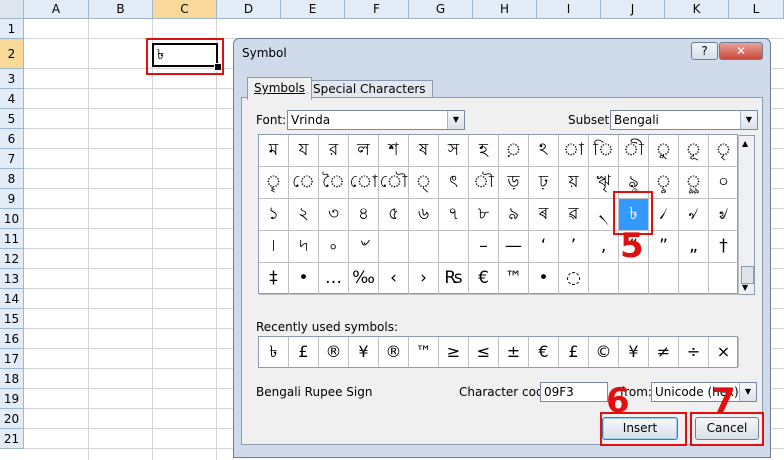  I want to click on symbol-cell: ল, so click(364, 151).